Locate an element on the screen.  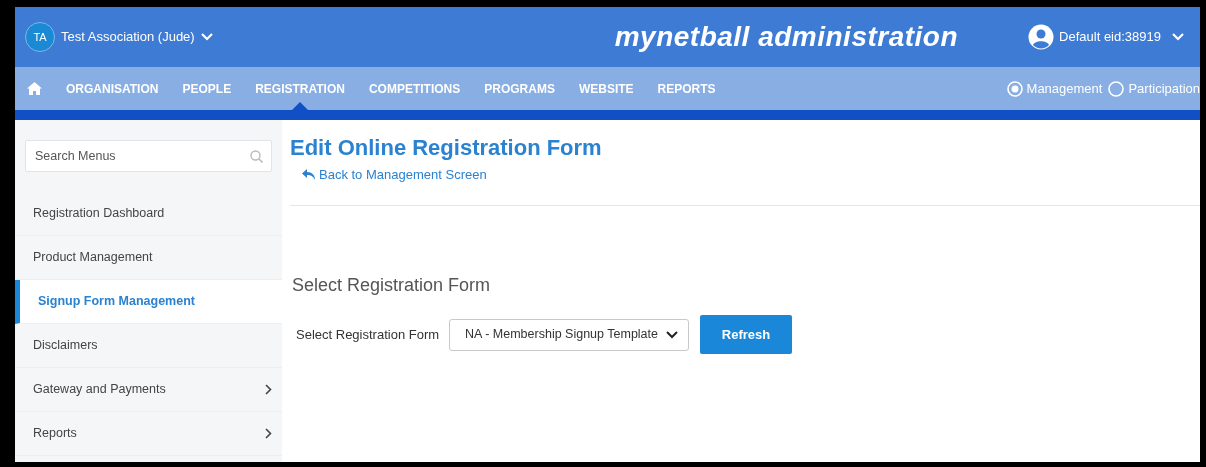
field-label: Select Registration Form is located at coordinates (368, 334).